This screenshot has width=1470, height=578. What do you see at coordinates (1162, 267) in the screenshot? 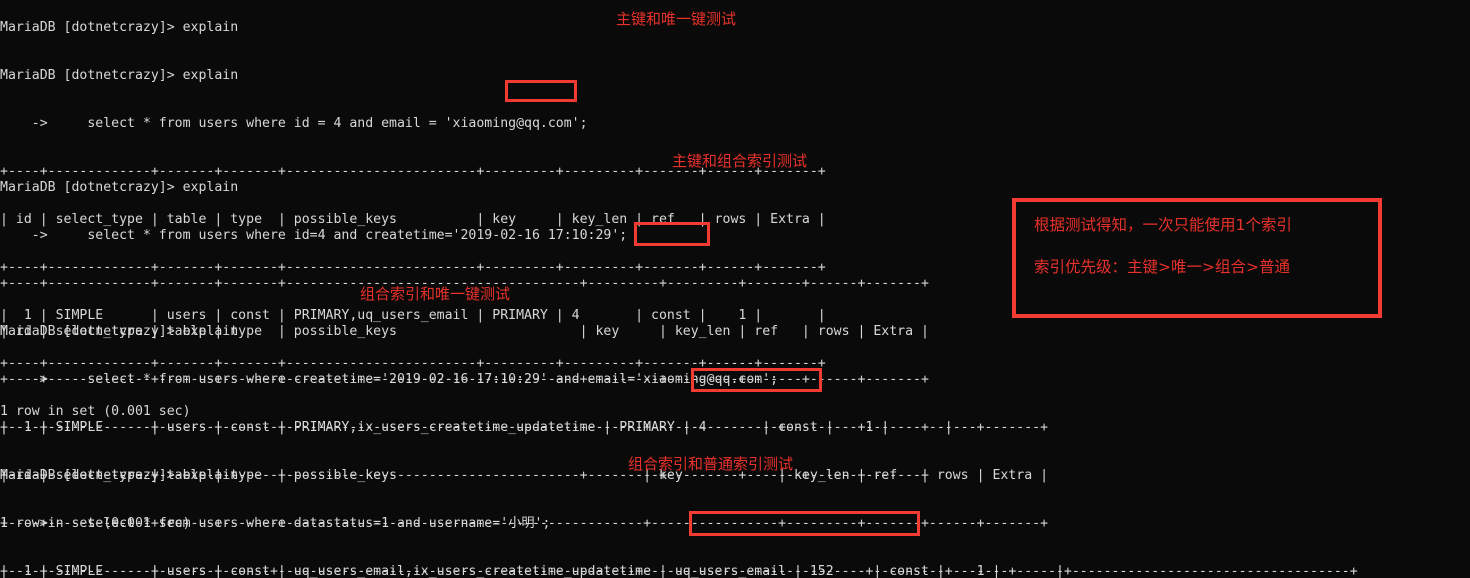
I see `note-line-2: 索引优先级：主键>唯一>组合>普通` at bounding box center [1162, 267].